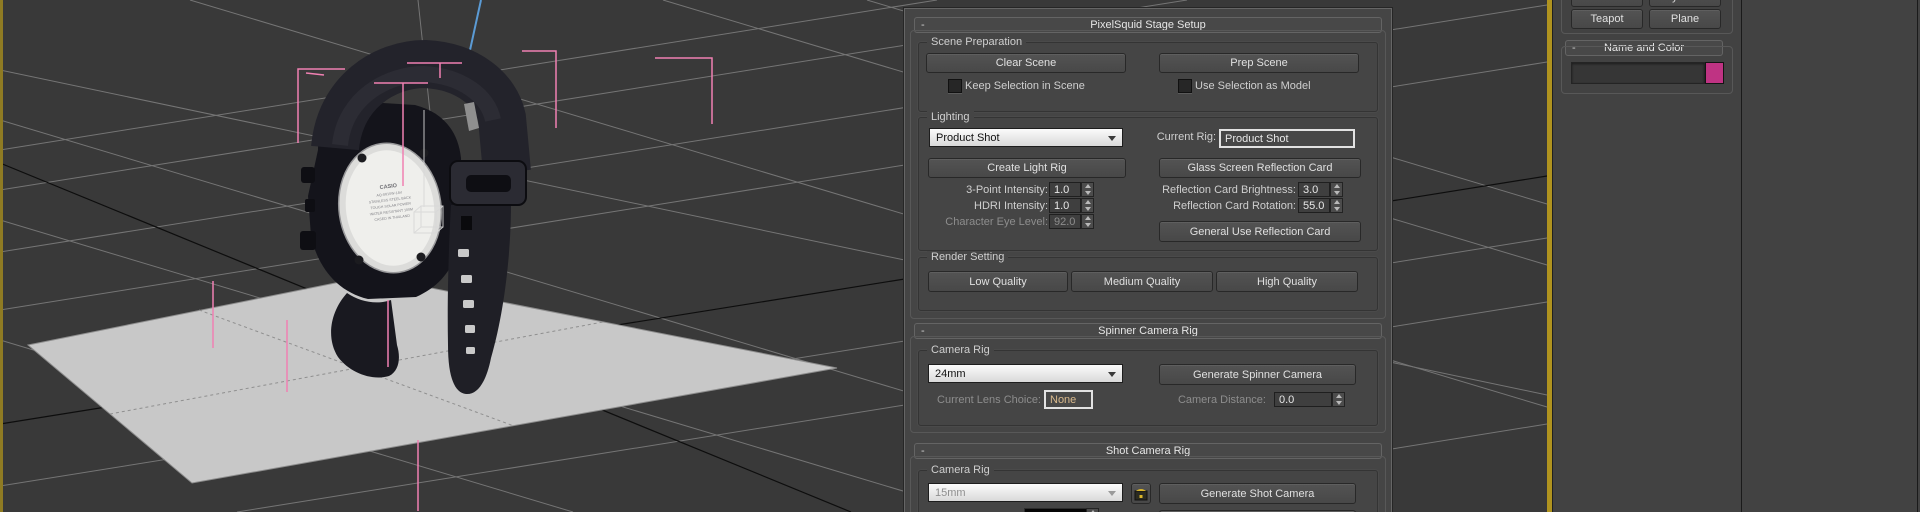 This screenshot has width=1920, height=512. I want to click on group-camera-rig-spinner: Camera Rig, so click(1148, 385).